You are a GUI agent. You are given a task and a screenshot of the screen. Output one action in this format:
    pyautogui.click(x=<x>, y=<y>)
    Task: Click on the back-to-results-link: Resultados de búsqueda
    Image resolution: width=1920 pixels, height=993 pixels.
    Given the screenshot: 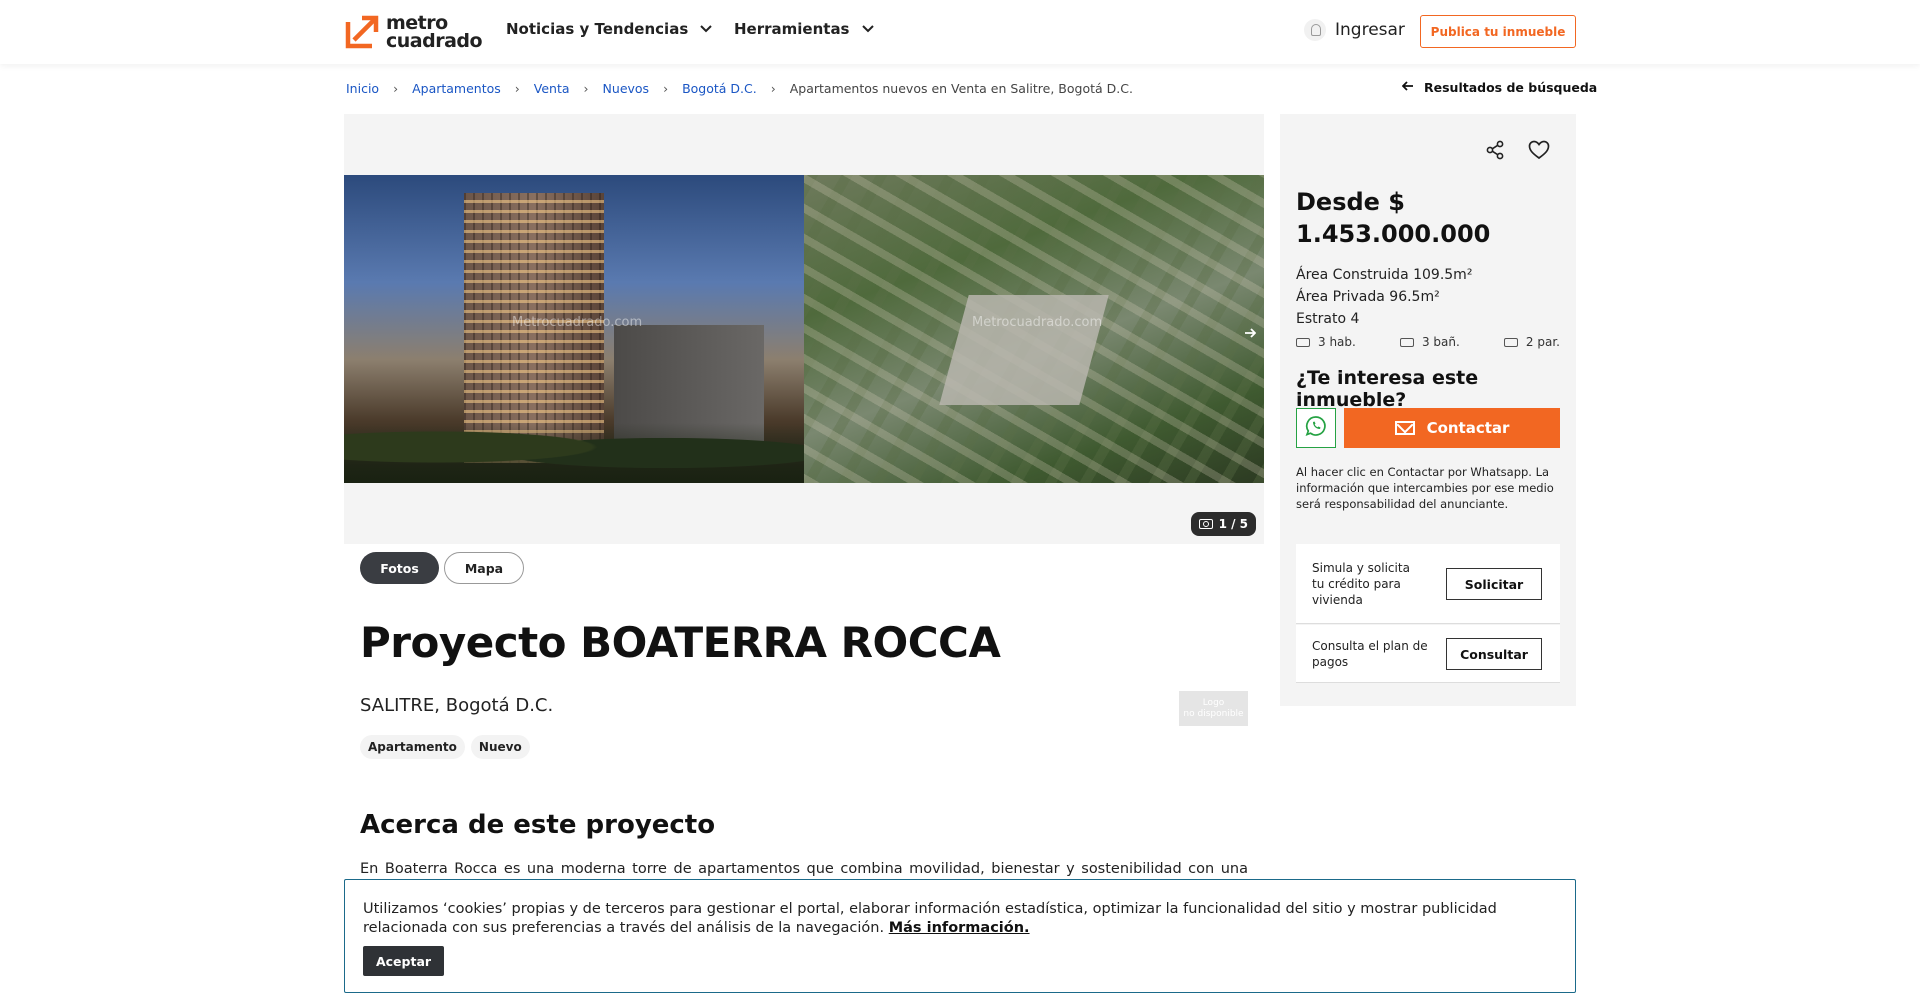 What is the action you would take?
    pyautogui.click(x=1499, y=87)
    